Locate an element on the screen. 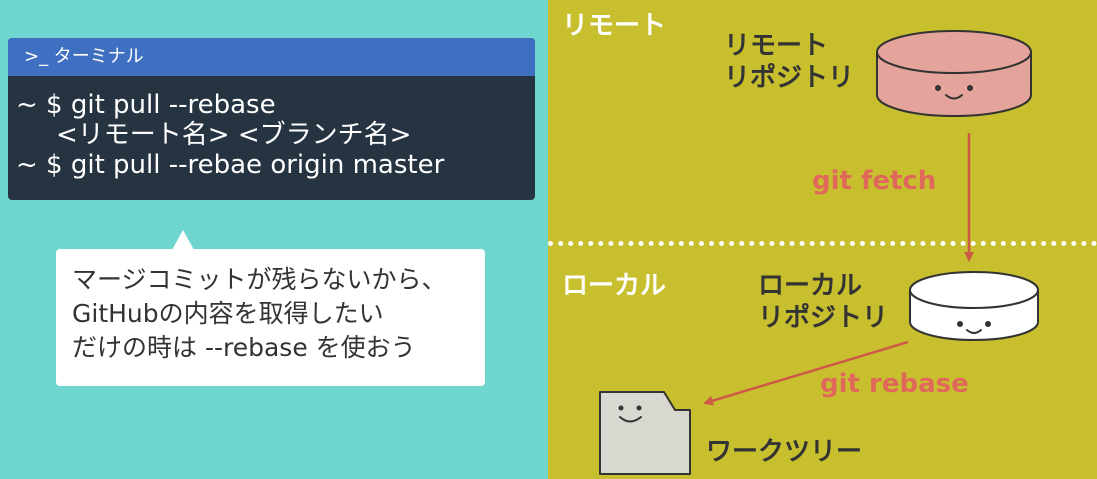  local-repo-cylinder is located at coordinates (974, 306).